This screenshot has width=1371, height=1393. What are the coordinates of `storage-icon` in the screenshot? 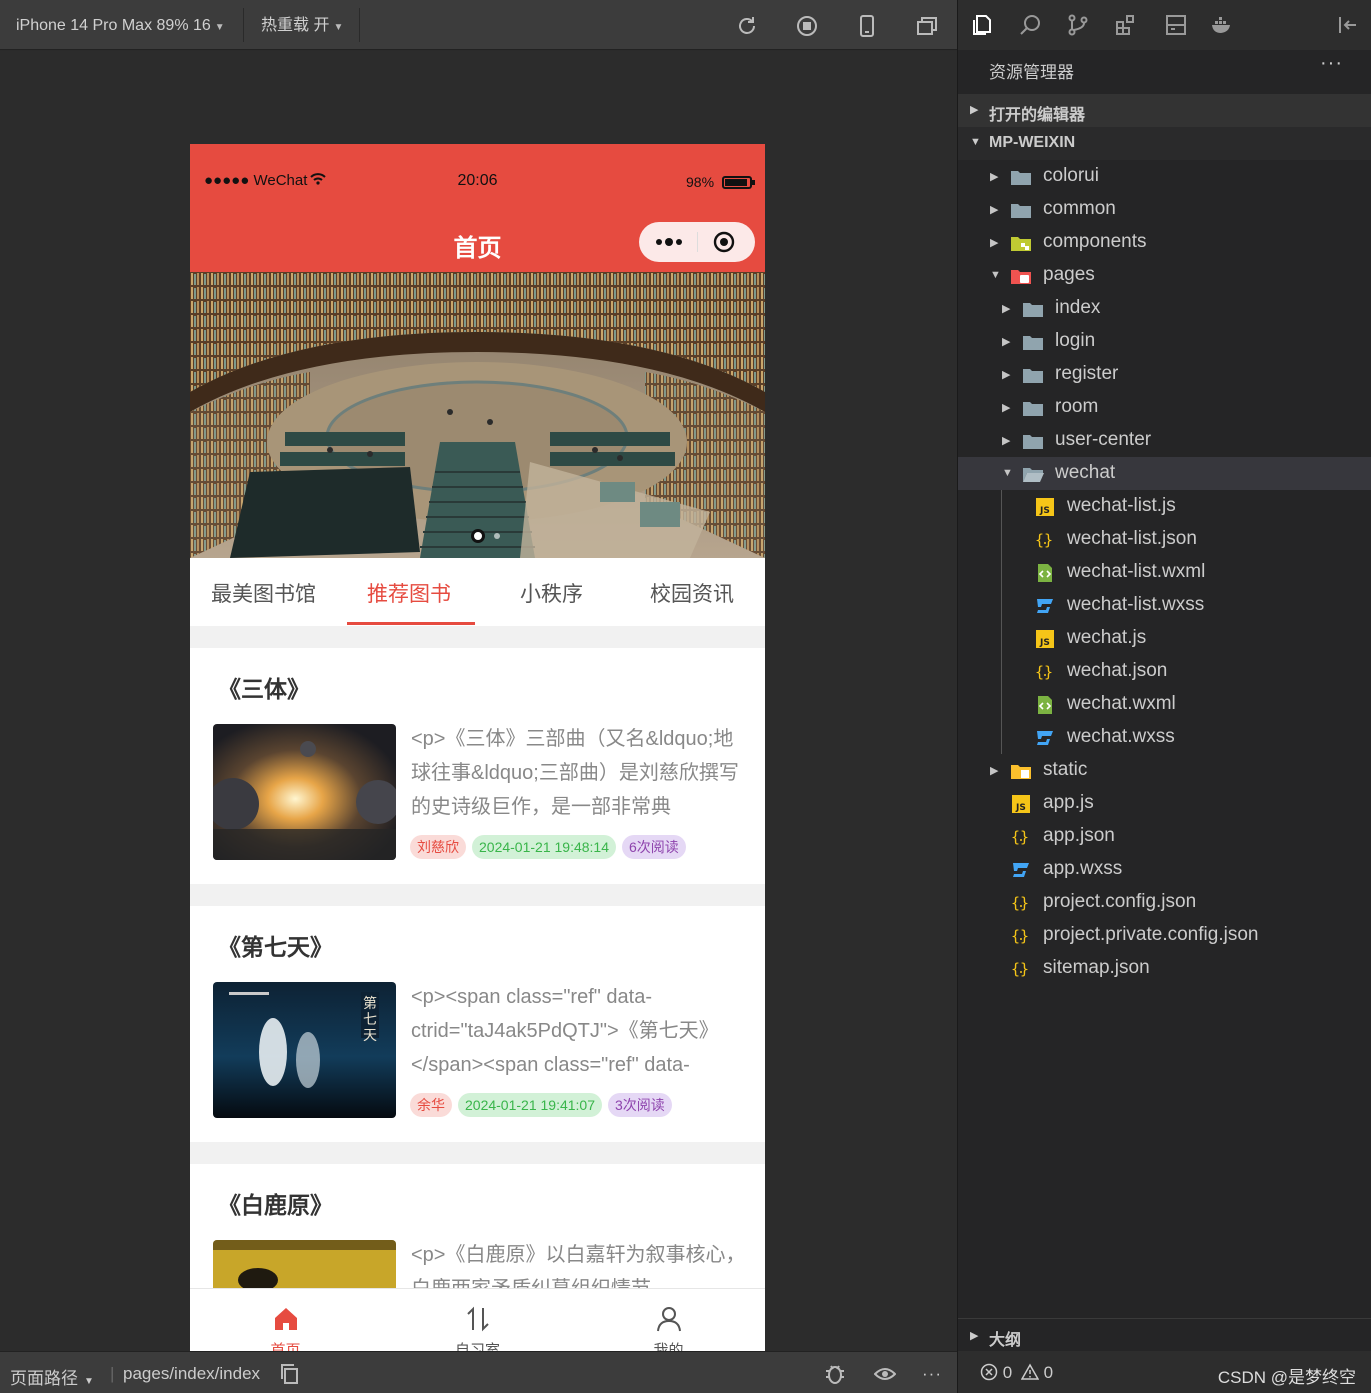 It's located at (1176, 25).